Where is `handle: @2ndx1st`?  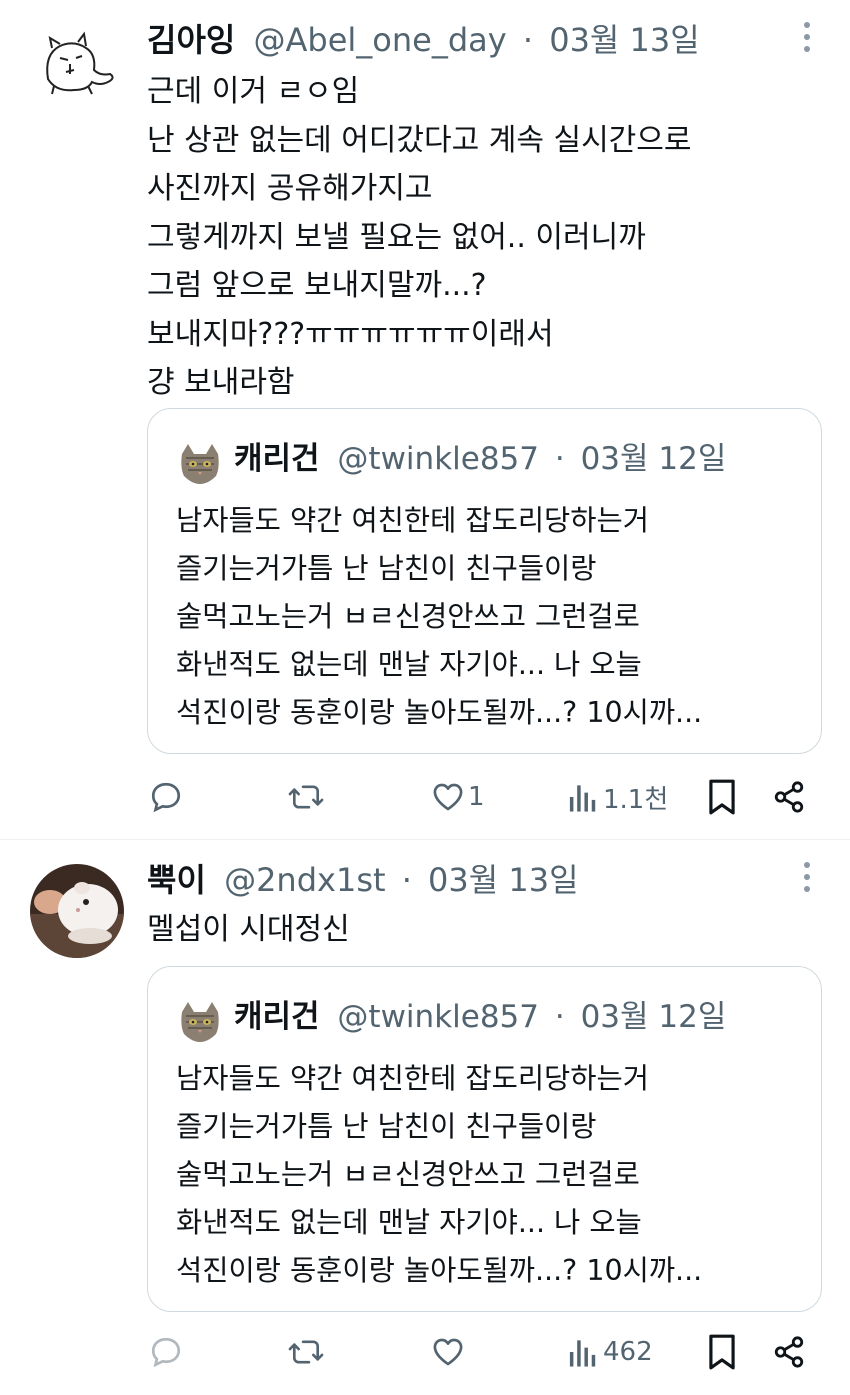 handle: @2ndx1st is located at coordinates (304, 880).